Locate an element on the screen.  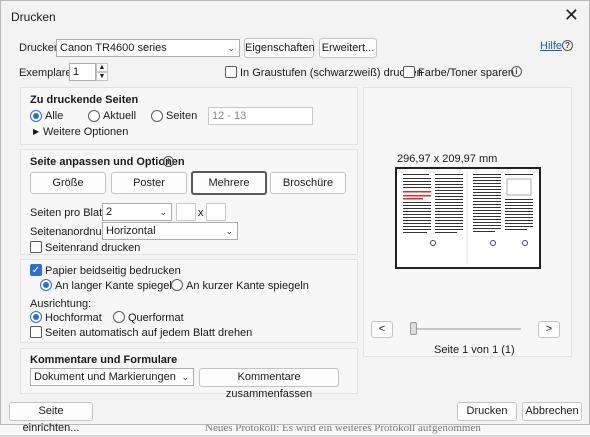
more-options-link: Weitere Optionen is located at coordinates (85, 132).